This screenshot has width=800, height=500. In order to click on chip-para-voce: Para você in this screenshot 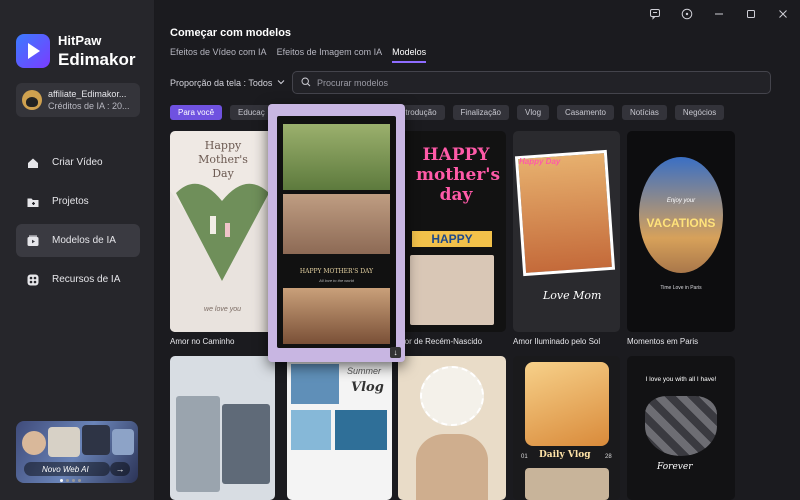, I will do `click(196, 112)`.